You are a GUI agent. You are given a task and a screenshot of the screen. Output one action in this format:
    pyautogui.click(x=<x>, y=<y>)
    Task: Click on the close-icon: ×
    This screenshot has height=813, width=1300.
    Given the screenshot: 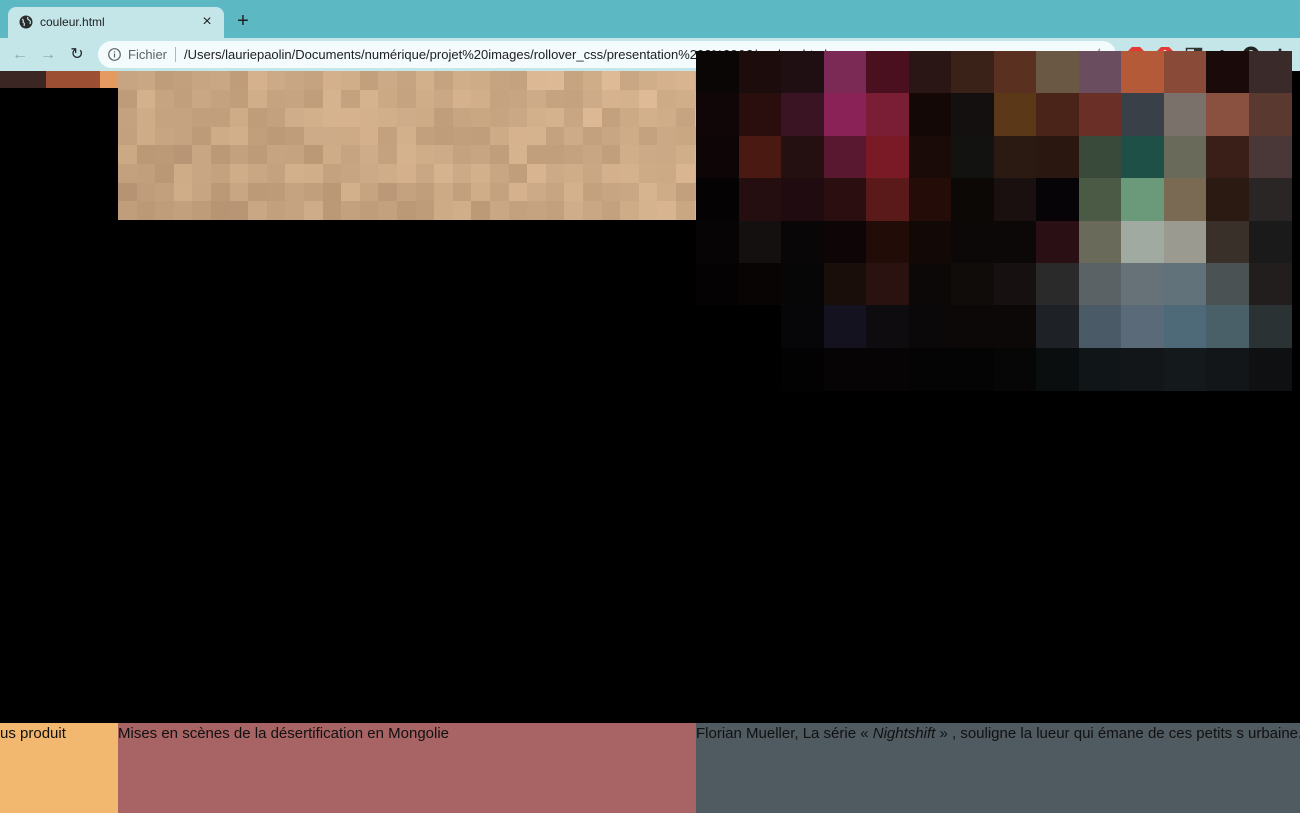 What is the action you would take?
    pyautogui.click(x=207, y=22)
    